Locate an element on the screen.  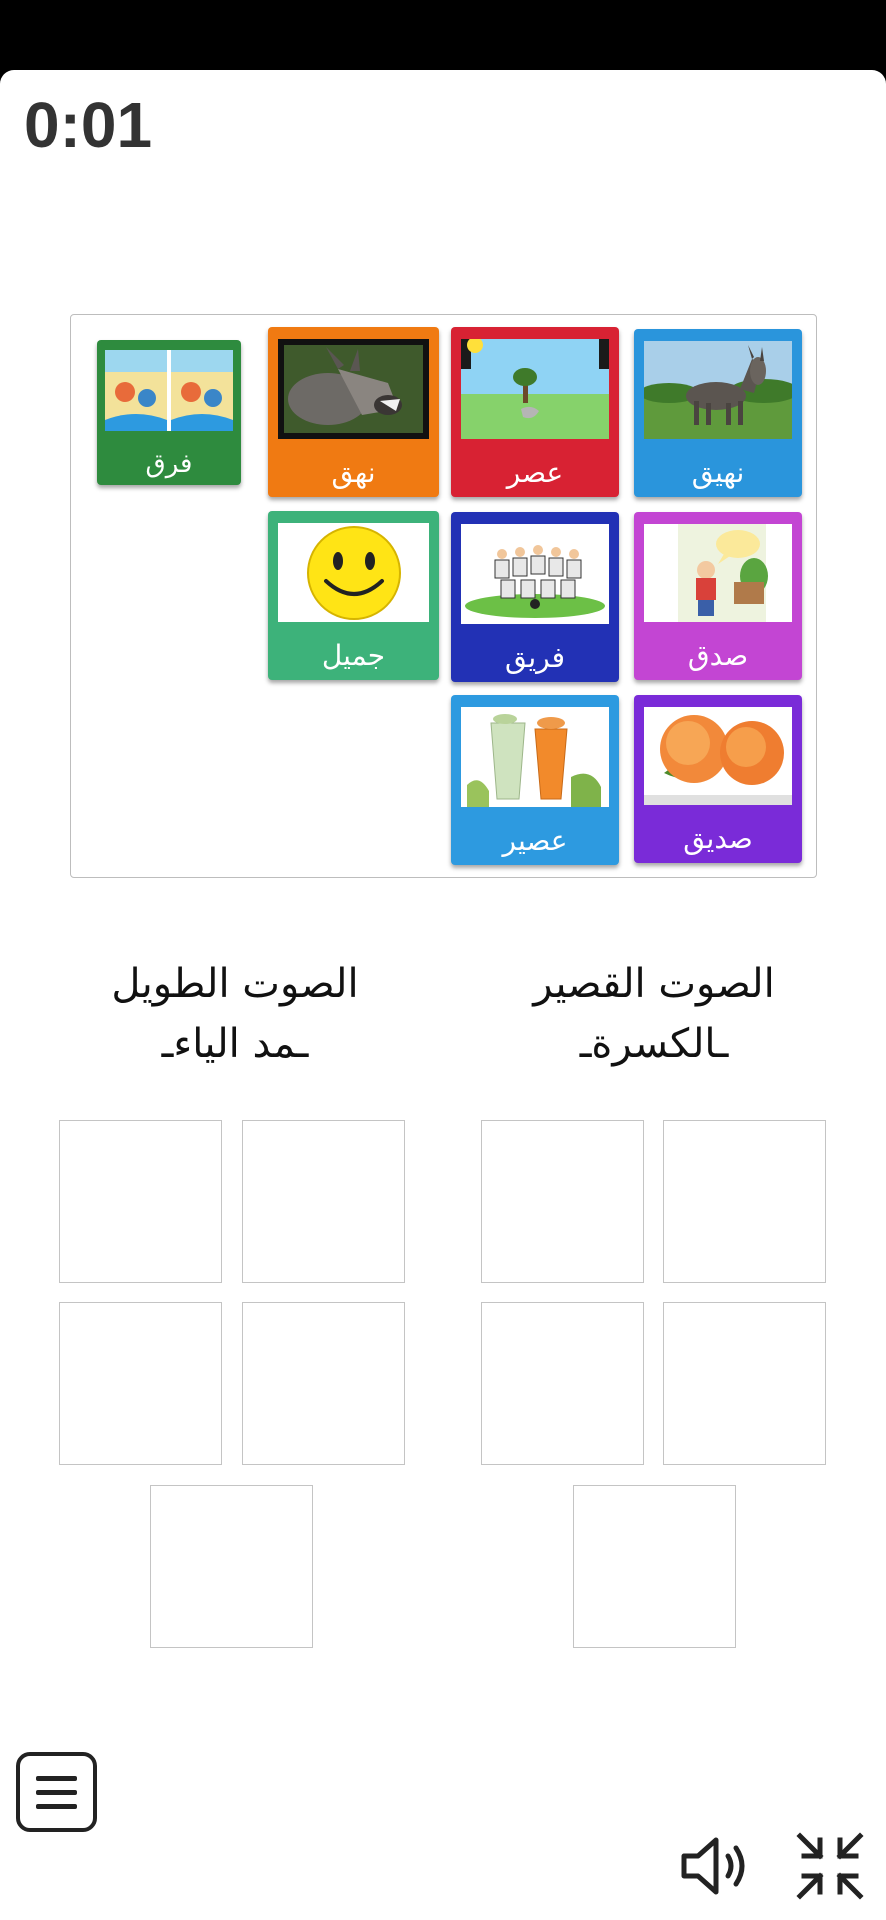
card-sadiq: صديق is located at coordinates (718, 779).